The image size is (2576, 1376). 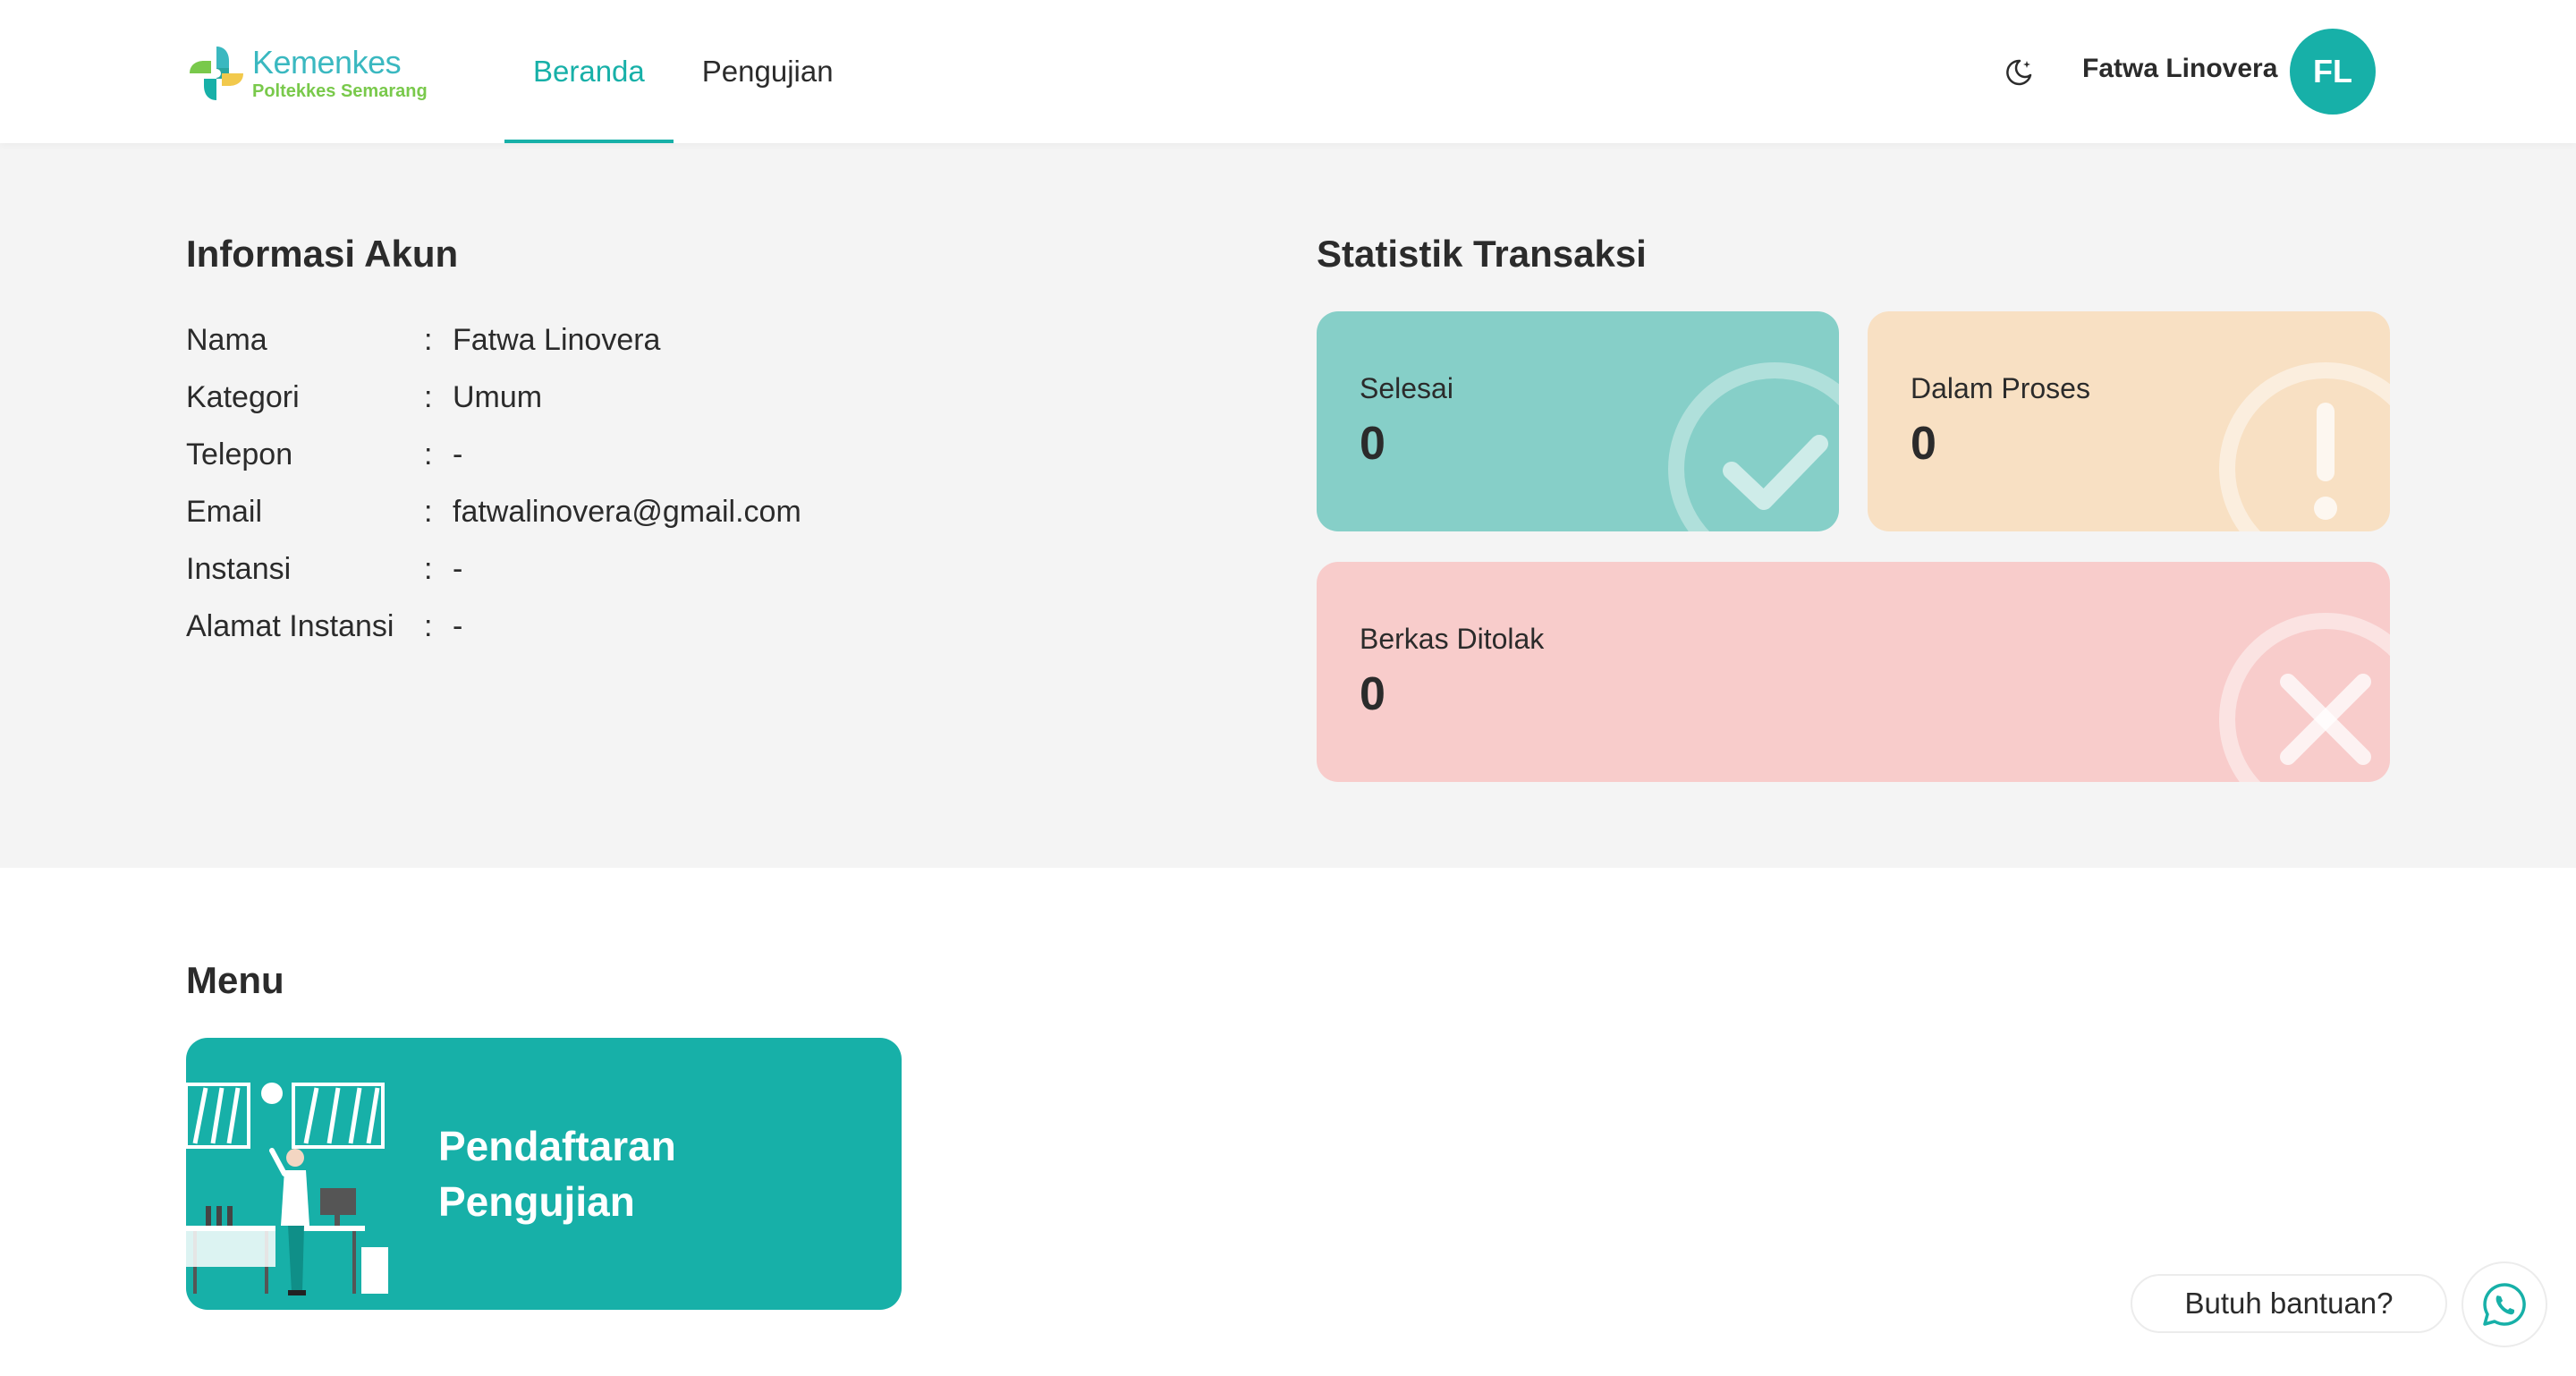 I want to click on check-icon, so click(x=1753, y=447).